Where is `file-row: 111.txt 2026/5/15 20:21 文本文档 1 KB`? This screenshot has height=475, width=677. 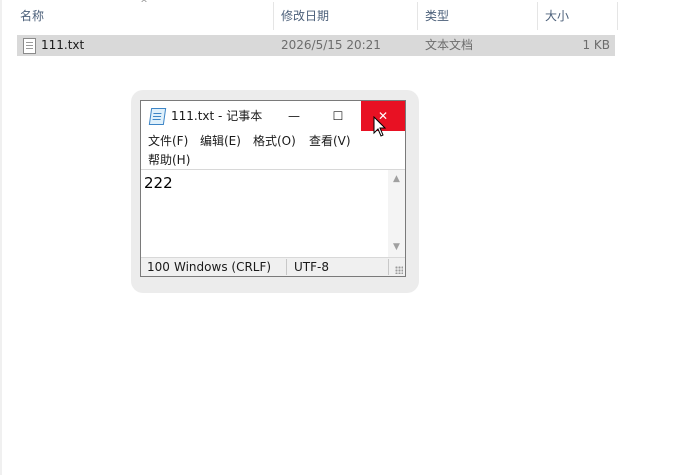 file-row: 111.txt 2026/5/15 20:21 文本文档 1 KB is located at coordinates (316, 45).